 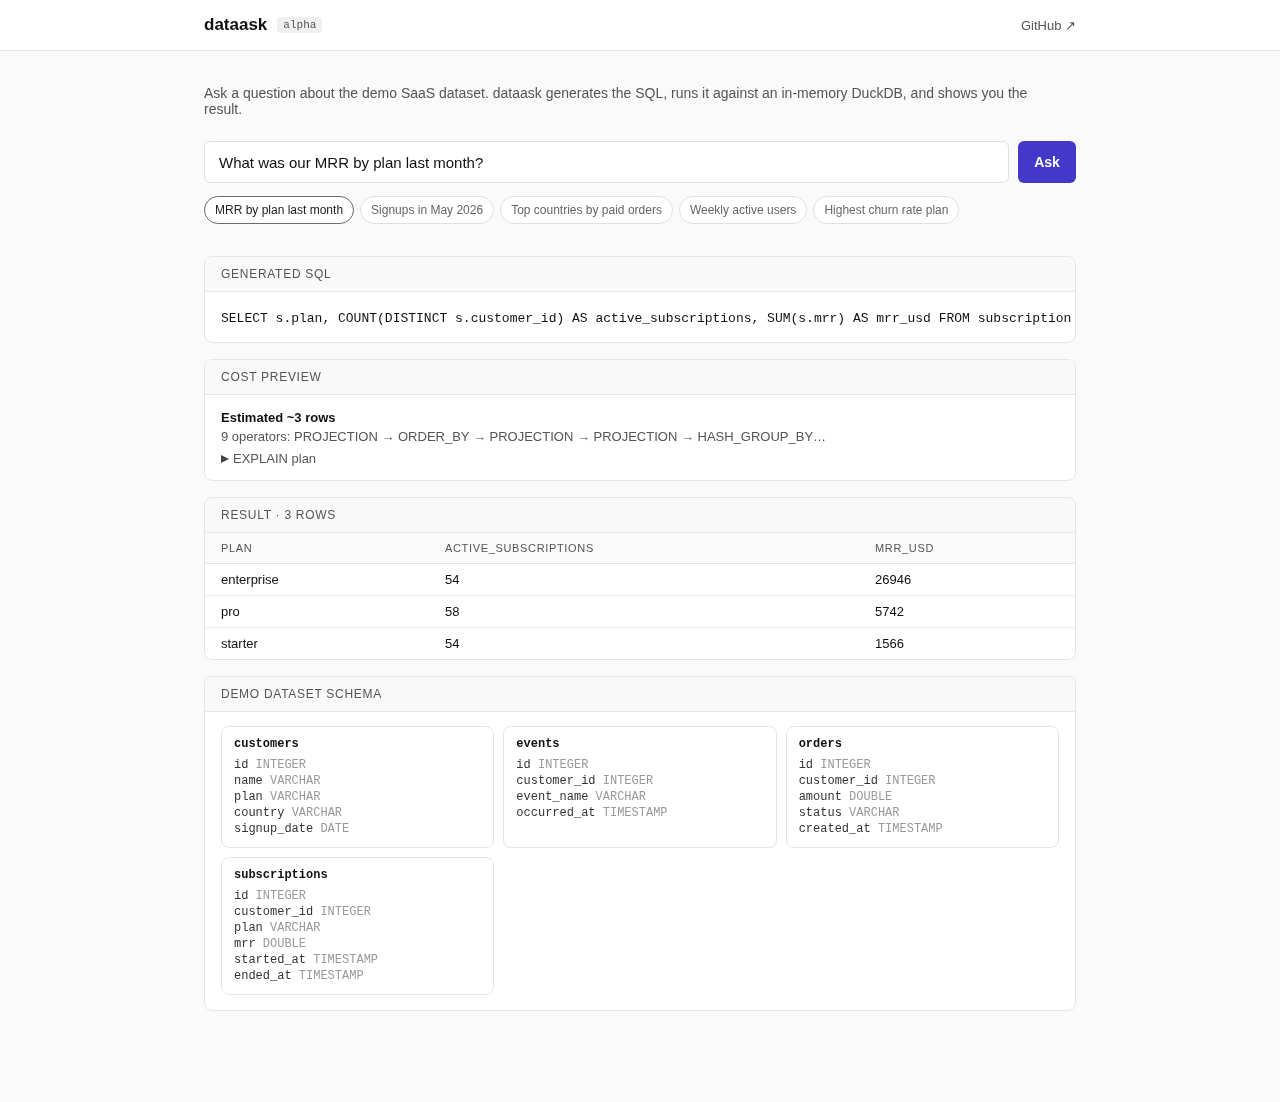 I want to click on column-definition: ended_at TIMESTAMP, so click(x=299, y=976).